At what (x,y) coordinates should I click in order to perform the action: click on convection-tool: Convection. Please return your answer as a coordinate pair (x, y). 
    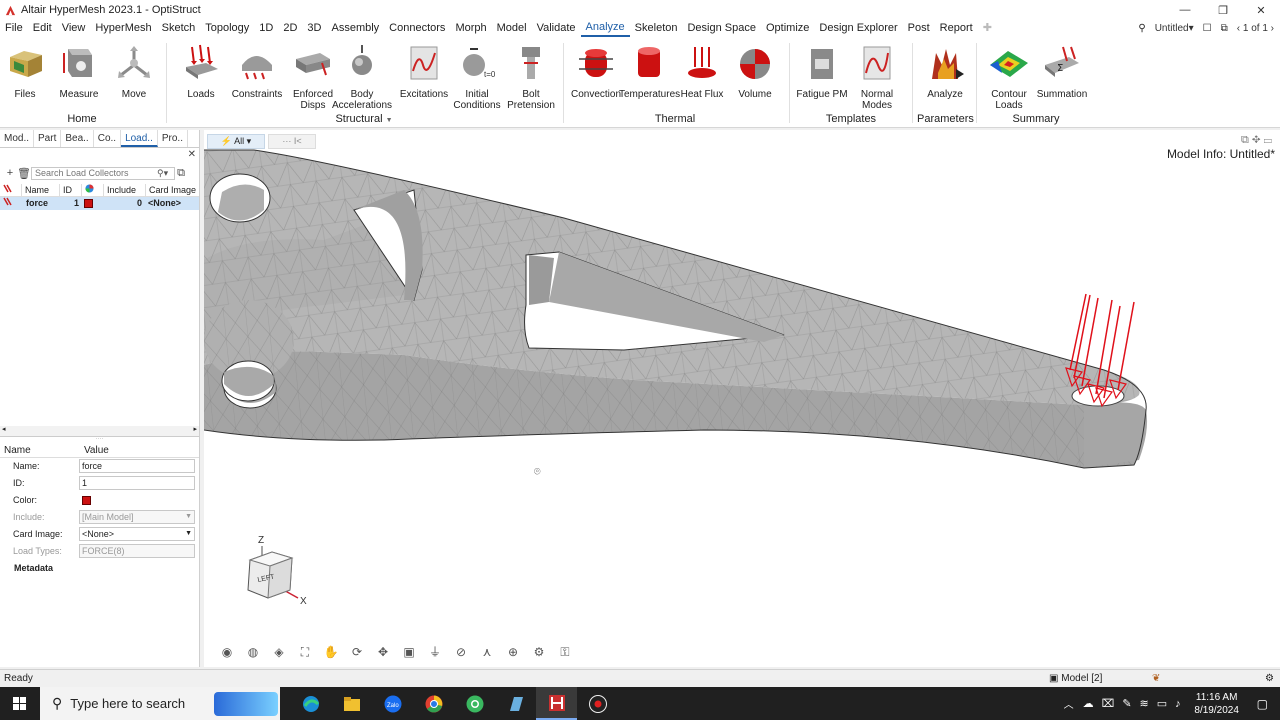
    Looking at the image, I should click on (596, 71).